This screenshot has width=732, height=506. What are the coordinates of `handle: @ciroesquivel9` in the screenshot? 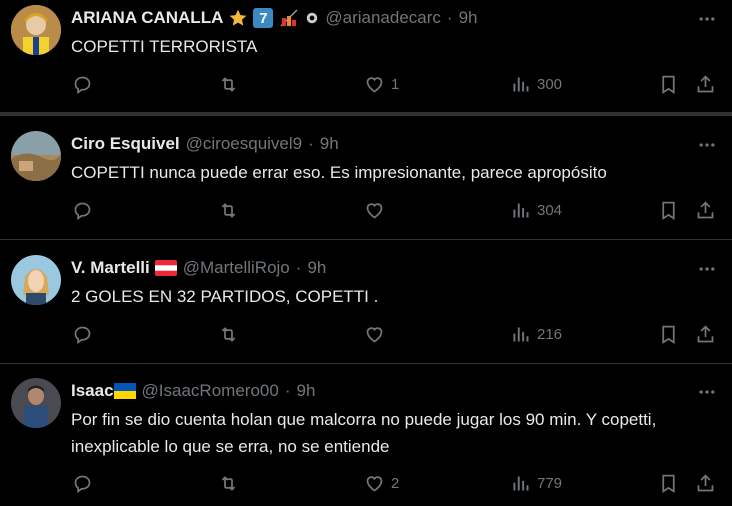 It's located at (244, 144).